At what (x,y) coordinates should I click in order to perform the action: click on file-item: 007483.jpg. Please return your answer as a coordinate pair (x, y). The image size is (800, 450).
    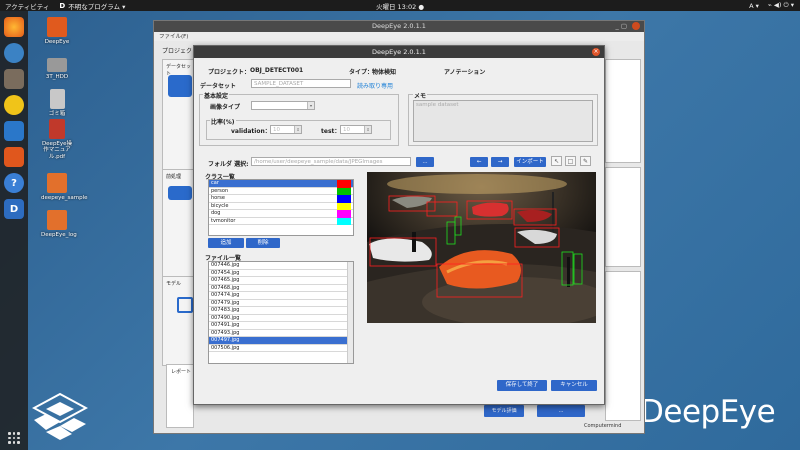
    Looking at the image, I should click on (281, 311).